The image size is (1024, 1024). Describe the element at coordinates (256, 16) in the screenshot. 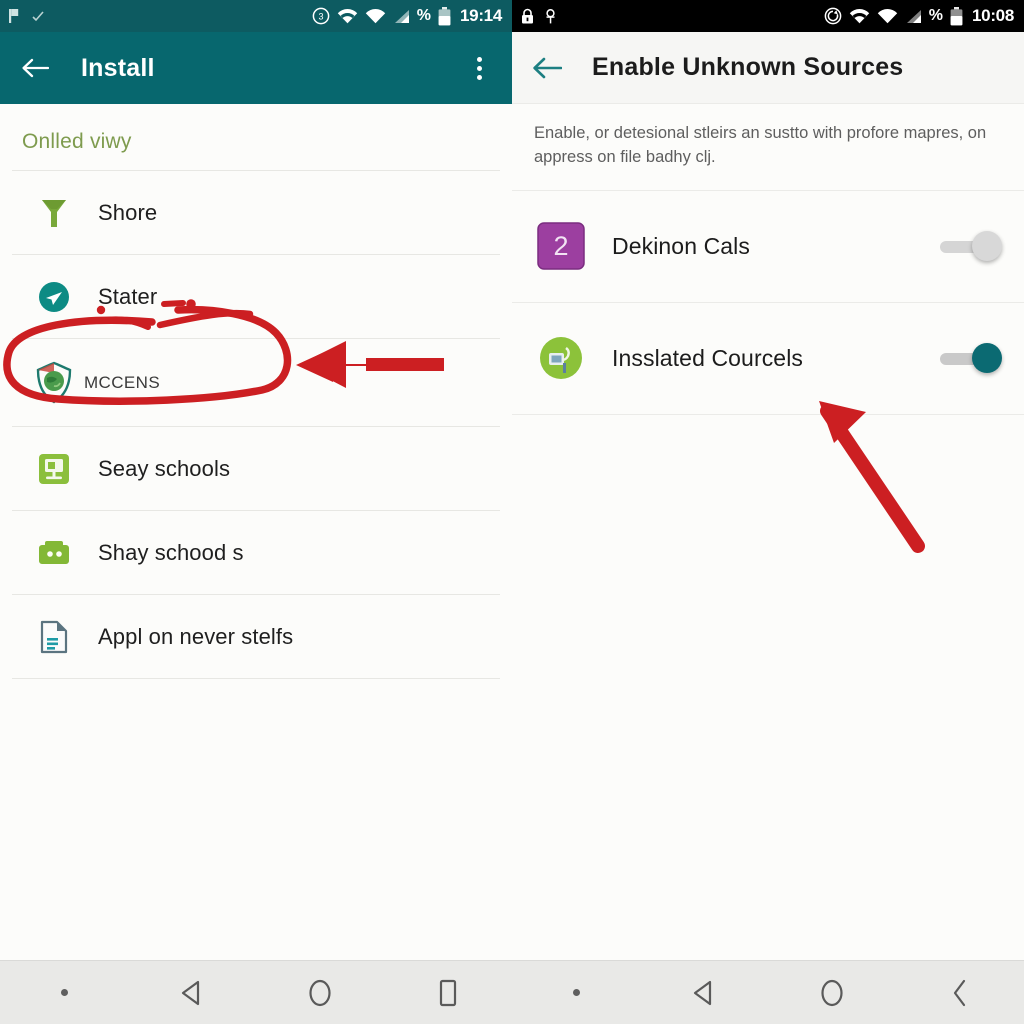

I see `left-status-bar: 3 % 19:14` at that location.